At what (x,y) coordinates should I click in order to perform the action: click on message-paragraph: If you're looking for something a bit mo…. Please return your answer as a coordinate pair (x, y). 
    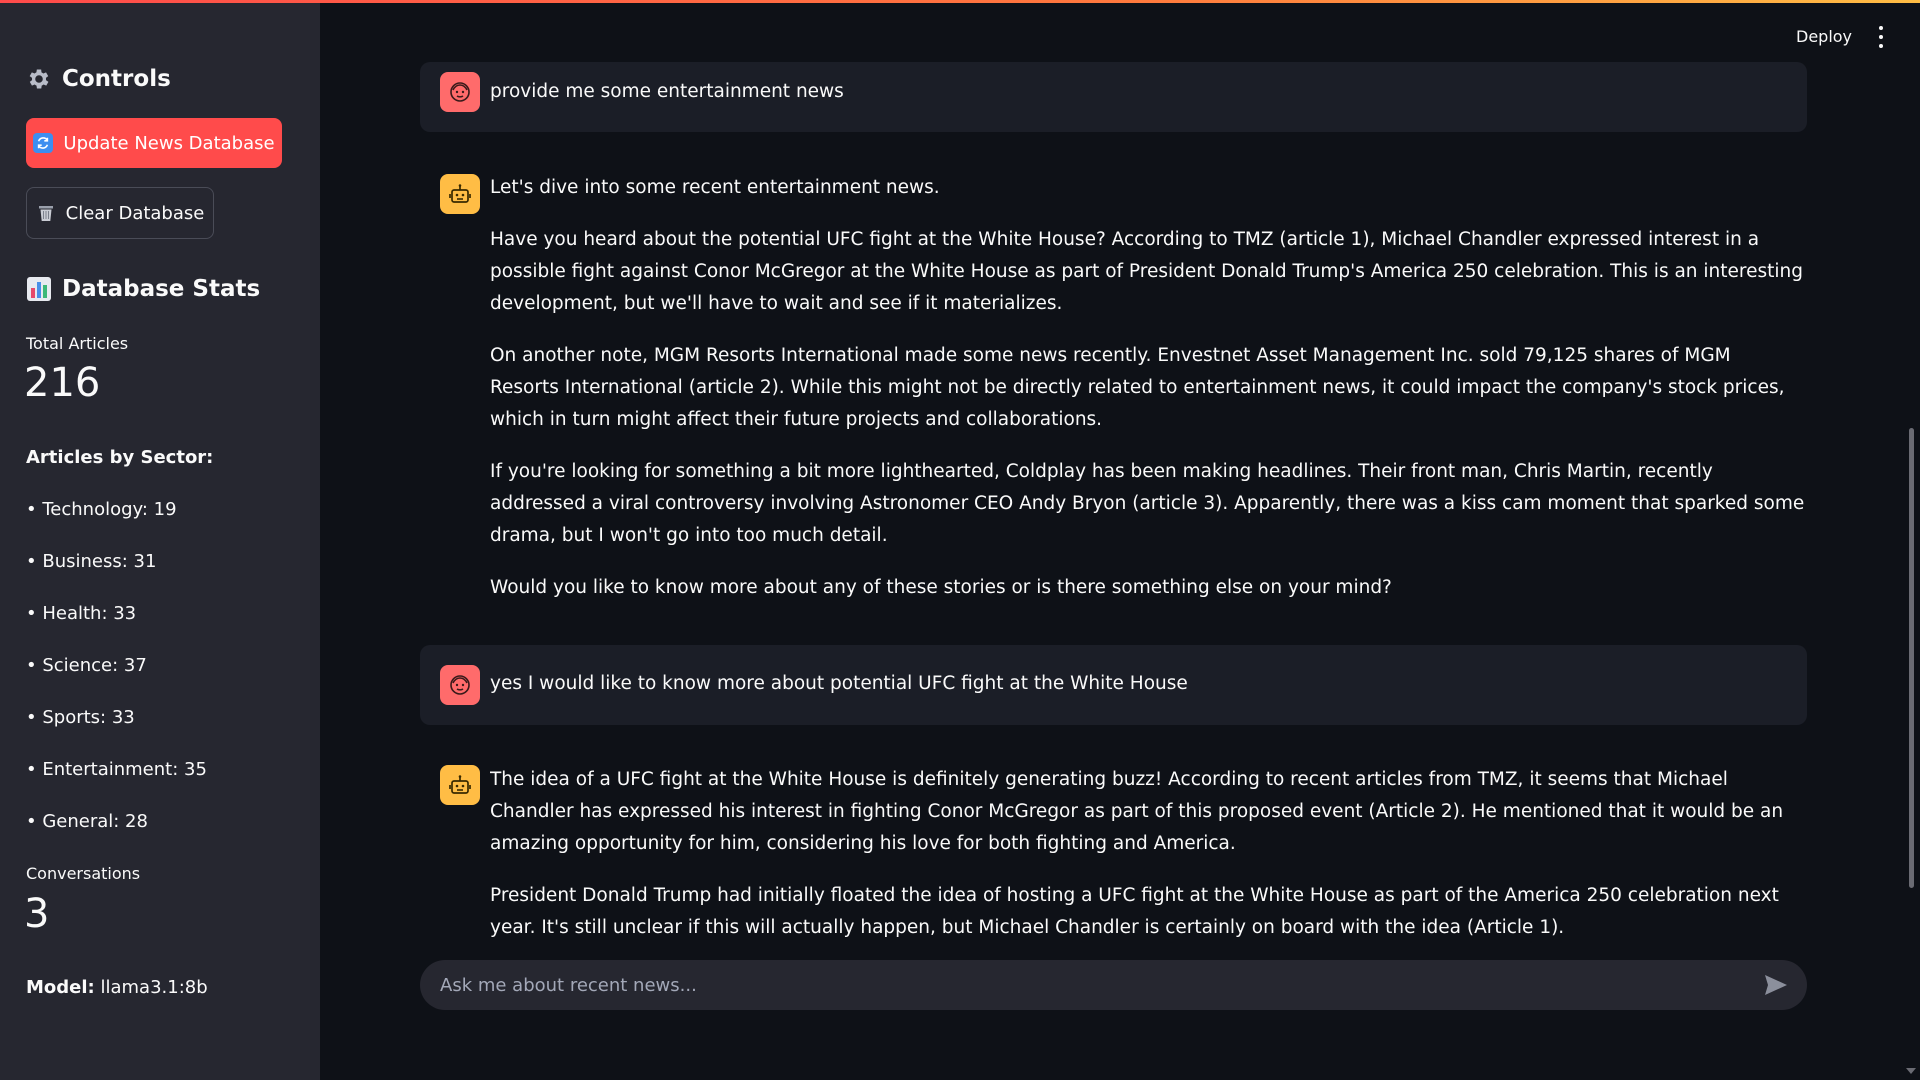
    Looking at the image, I should click on (1147, 503).